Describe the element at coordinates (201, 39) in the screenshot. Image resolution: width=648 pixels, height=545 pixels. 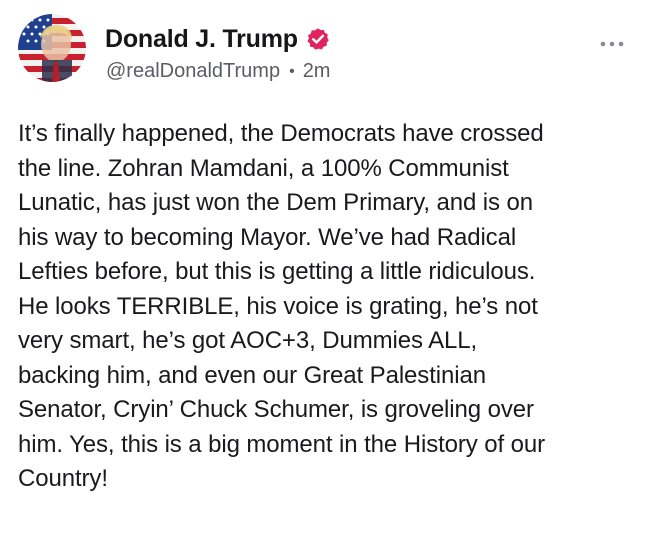
I see `author-display-name: Donald J. Trump` at that location.